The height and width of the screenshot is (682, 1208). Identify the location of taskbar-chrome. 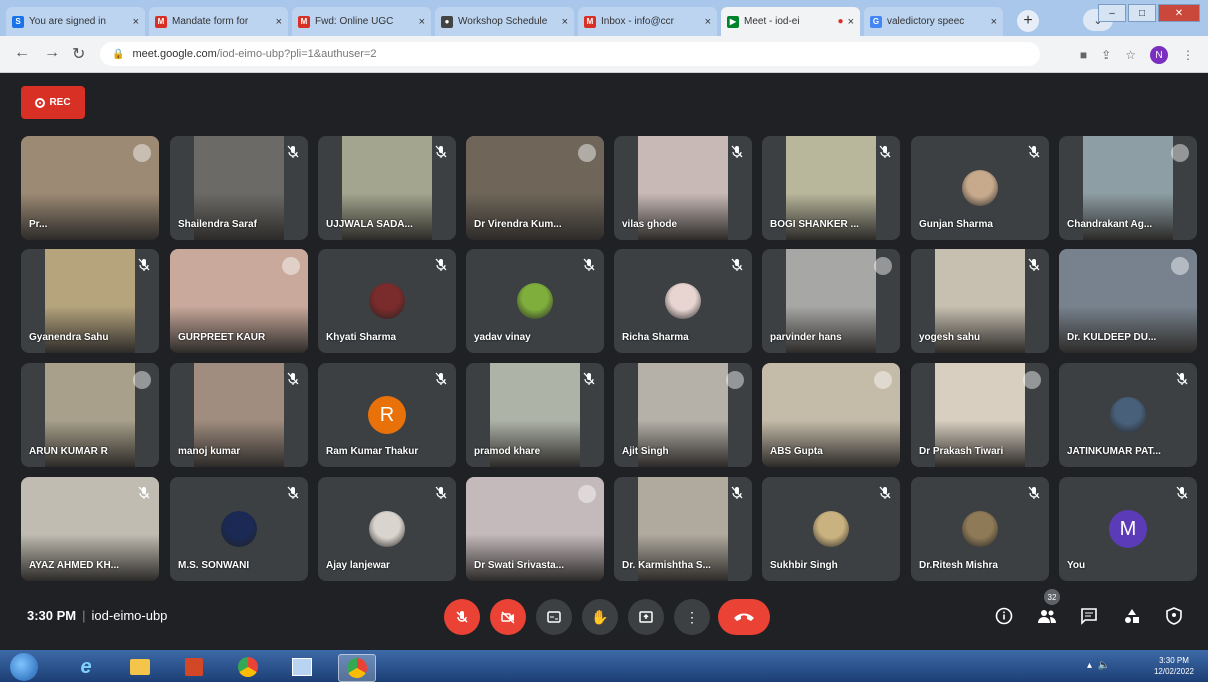
(248, 667).